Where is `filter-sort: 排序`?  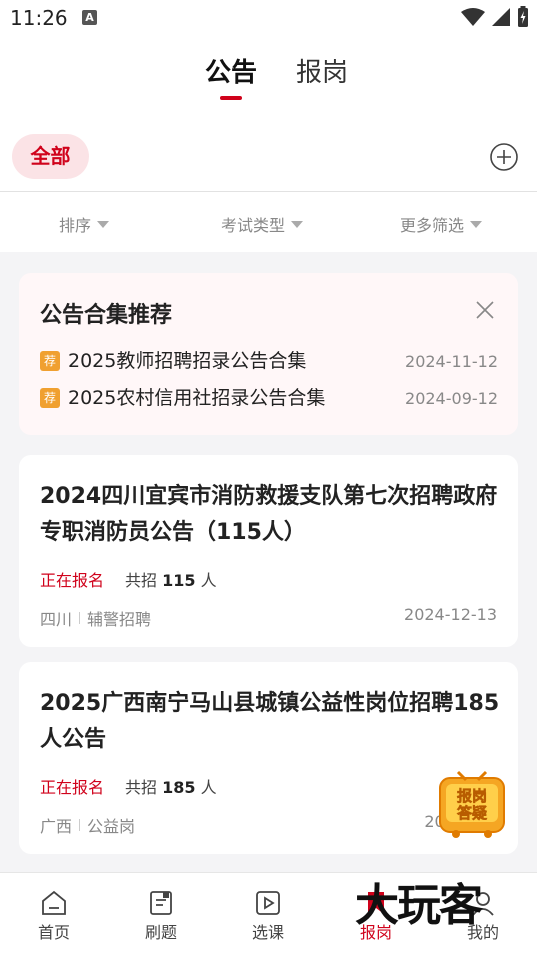 filter-sort: 排序 is located at coordinates (84, 224).